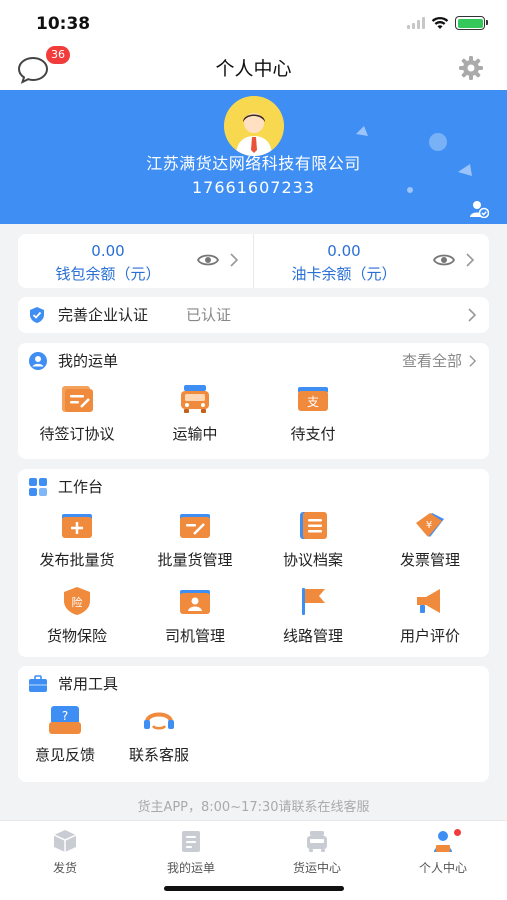 The image size is (507, 900). I want to click on tab-my-waybills: 我的运单, so click(191, 852).